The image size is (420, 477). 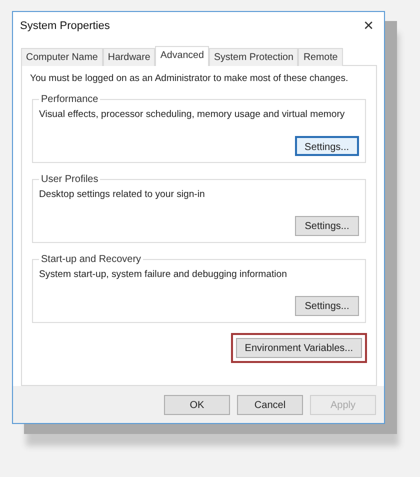 What do you see at coordinates (270, 405) in the screenshot?
I see `dialog-button: Cancel` at bounding box center [270, 405].